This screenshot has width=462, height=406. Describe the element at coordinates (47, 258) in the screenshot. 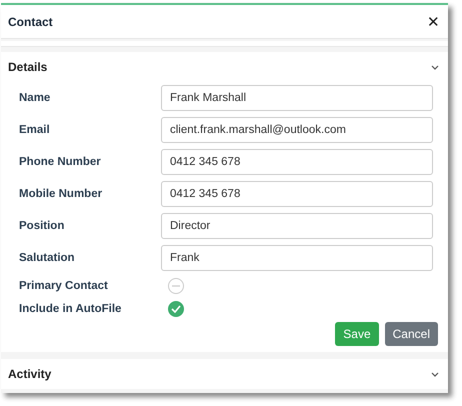

I see `field-label: Salutation` at that location.